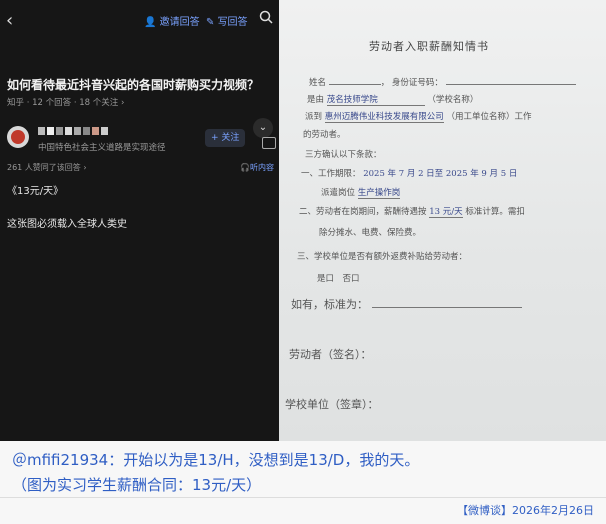  I want to click on footer: 【微博谈】2026年2月26日, so click(303, 510).